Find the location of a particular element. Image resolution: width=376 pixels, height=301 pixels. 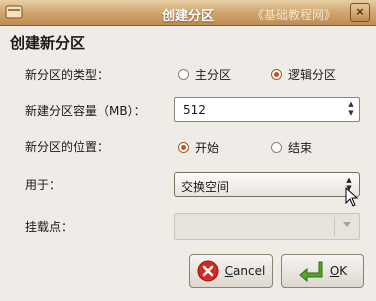

partition-type-label: 新分区的类型： is located at coordinates (67, 75).